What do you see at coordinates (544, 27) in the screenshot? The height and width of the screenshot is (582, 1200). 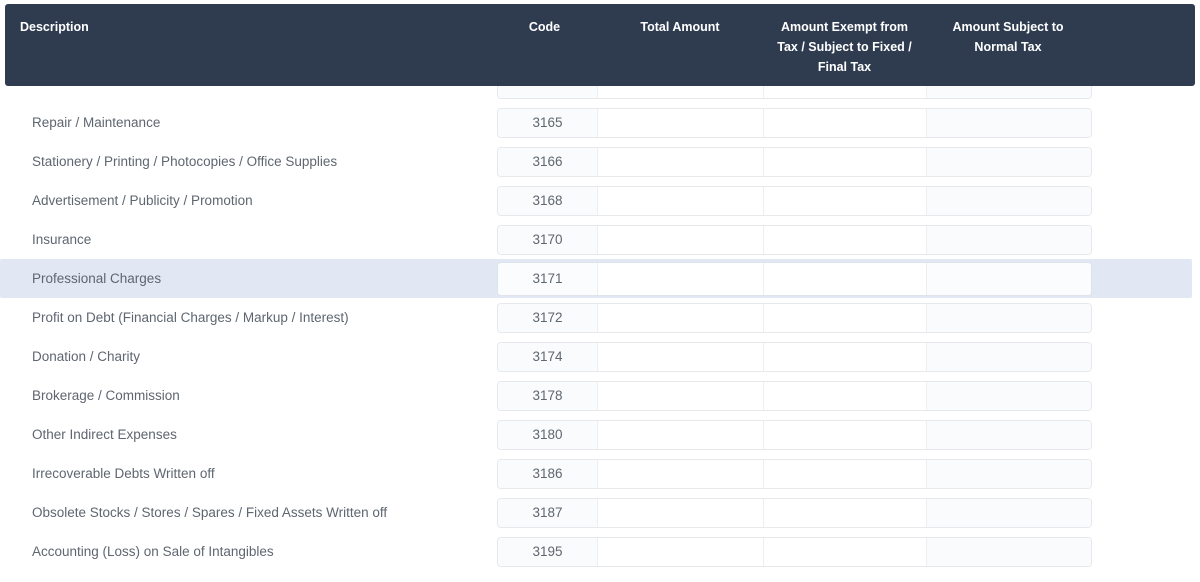 I see `column-header-code: Code` at bounding box center [544, 27].